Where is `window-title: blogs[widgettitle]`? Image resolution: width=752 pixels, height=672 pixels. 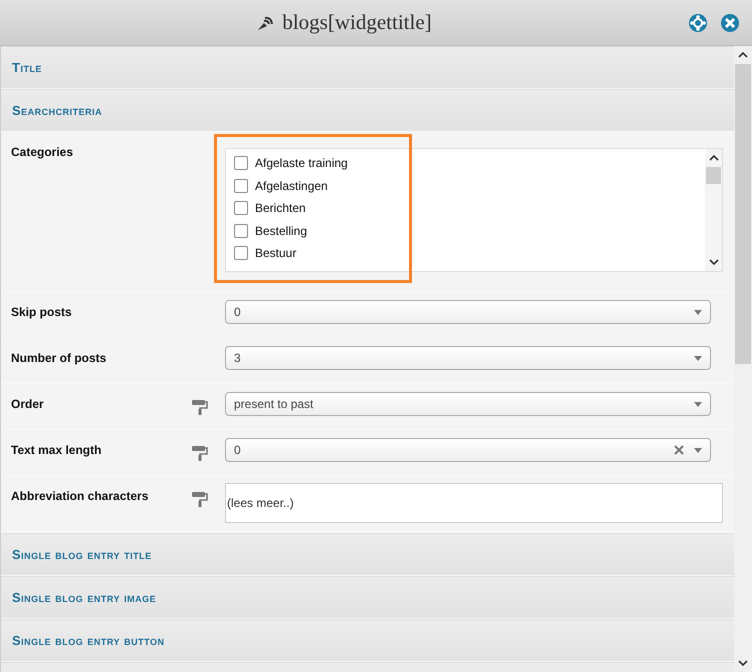
window-title: blogs[widgettitle] is located at coordinates (357, 22).